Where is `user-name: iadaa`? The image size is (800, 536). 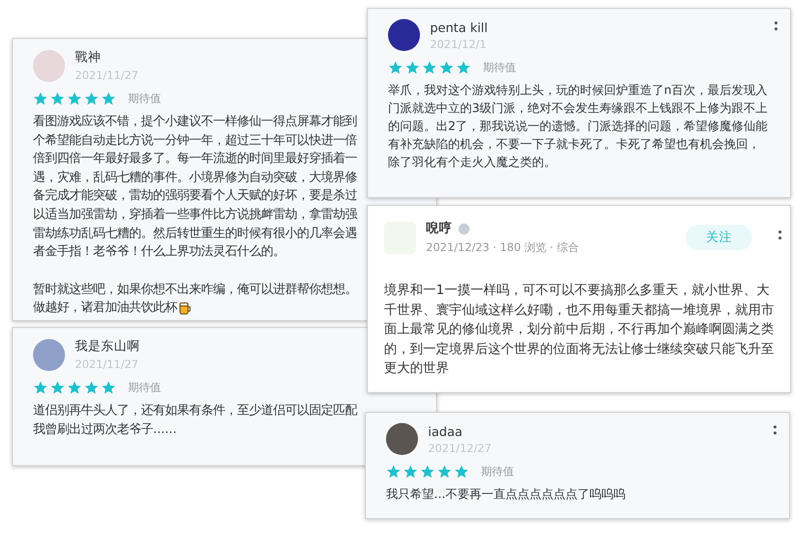
user-name: iadaa is located at coordinates (446, 431).